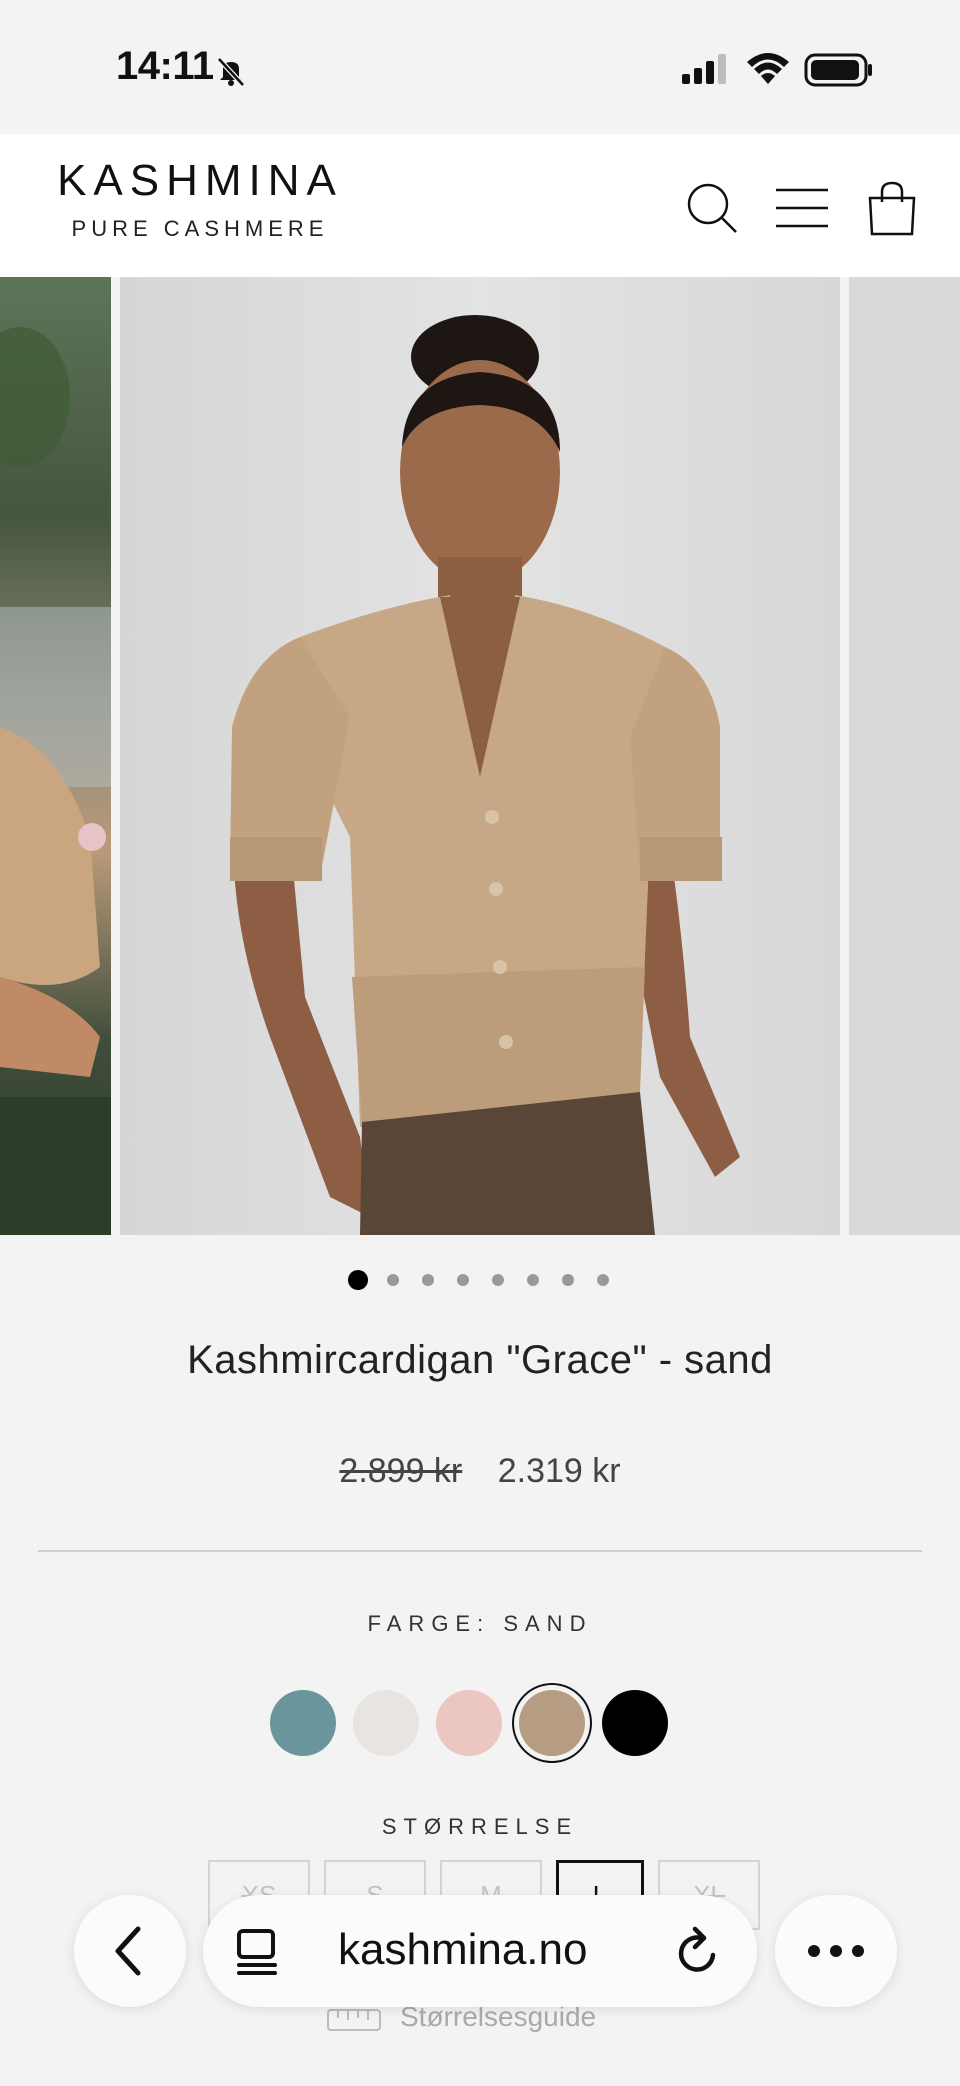 Image resolution: width=960 pixels, height=2086 pixels. Describe the element at coordinates (838, 70) in the screenshot. I see `battery-icon` at that location.